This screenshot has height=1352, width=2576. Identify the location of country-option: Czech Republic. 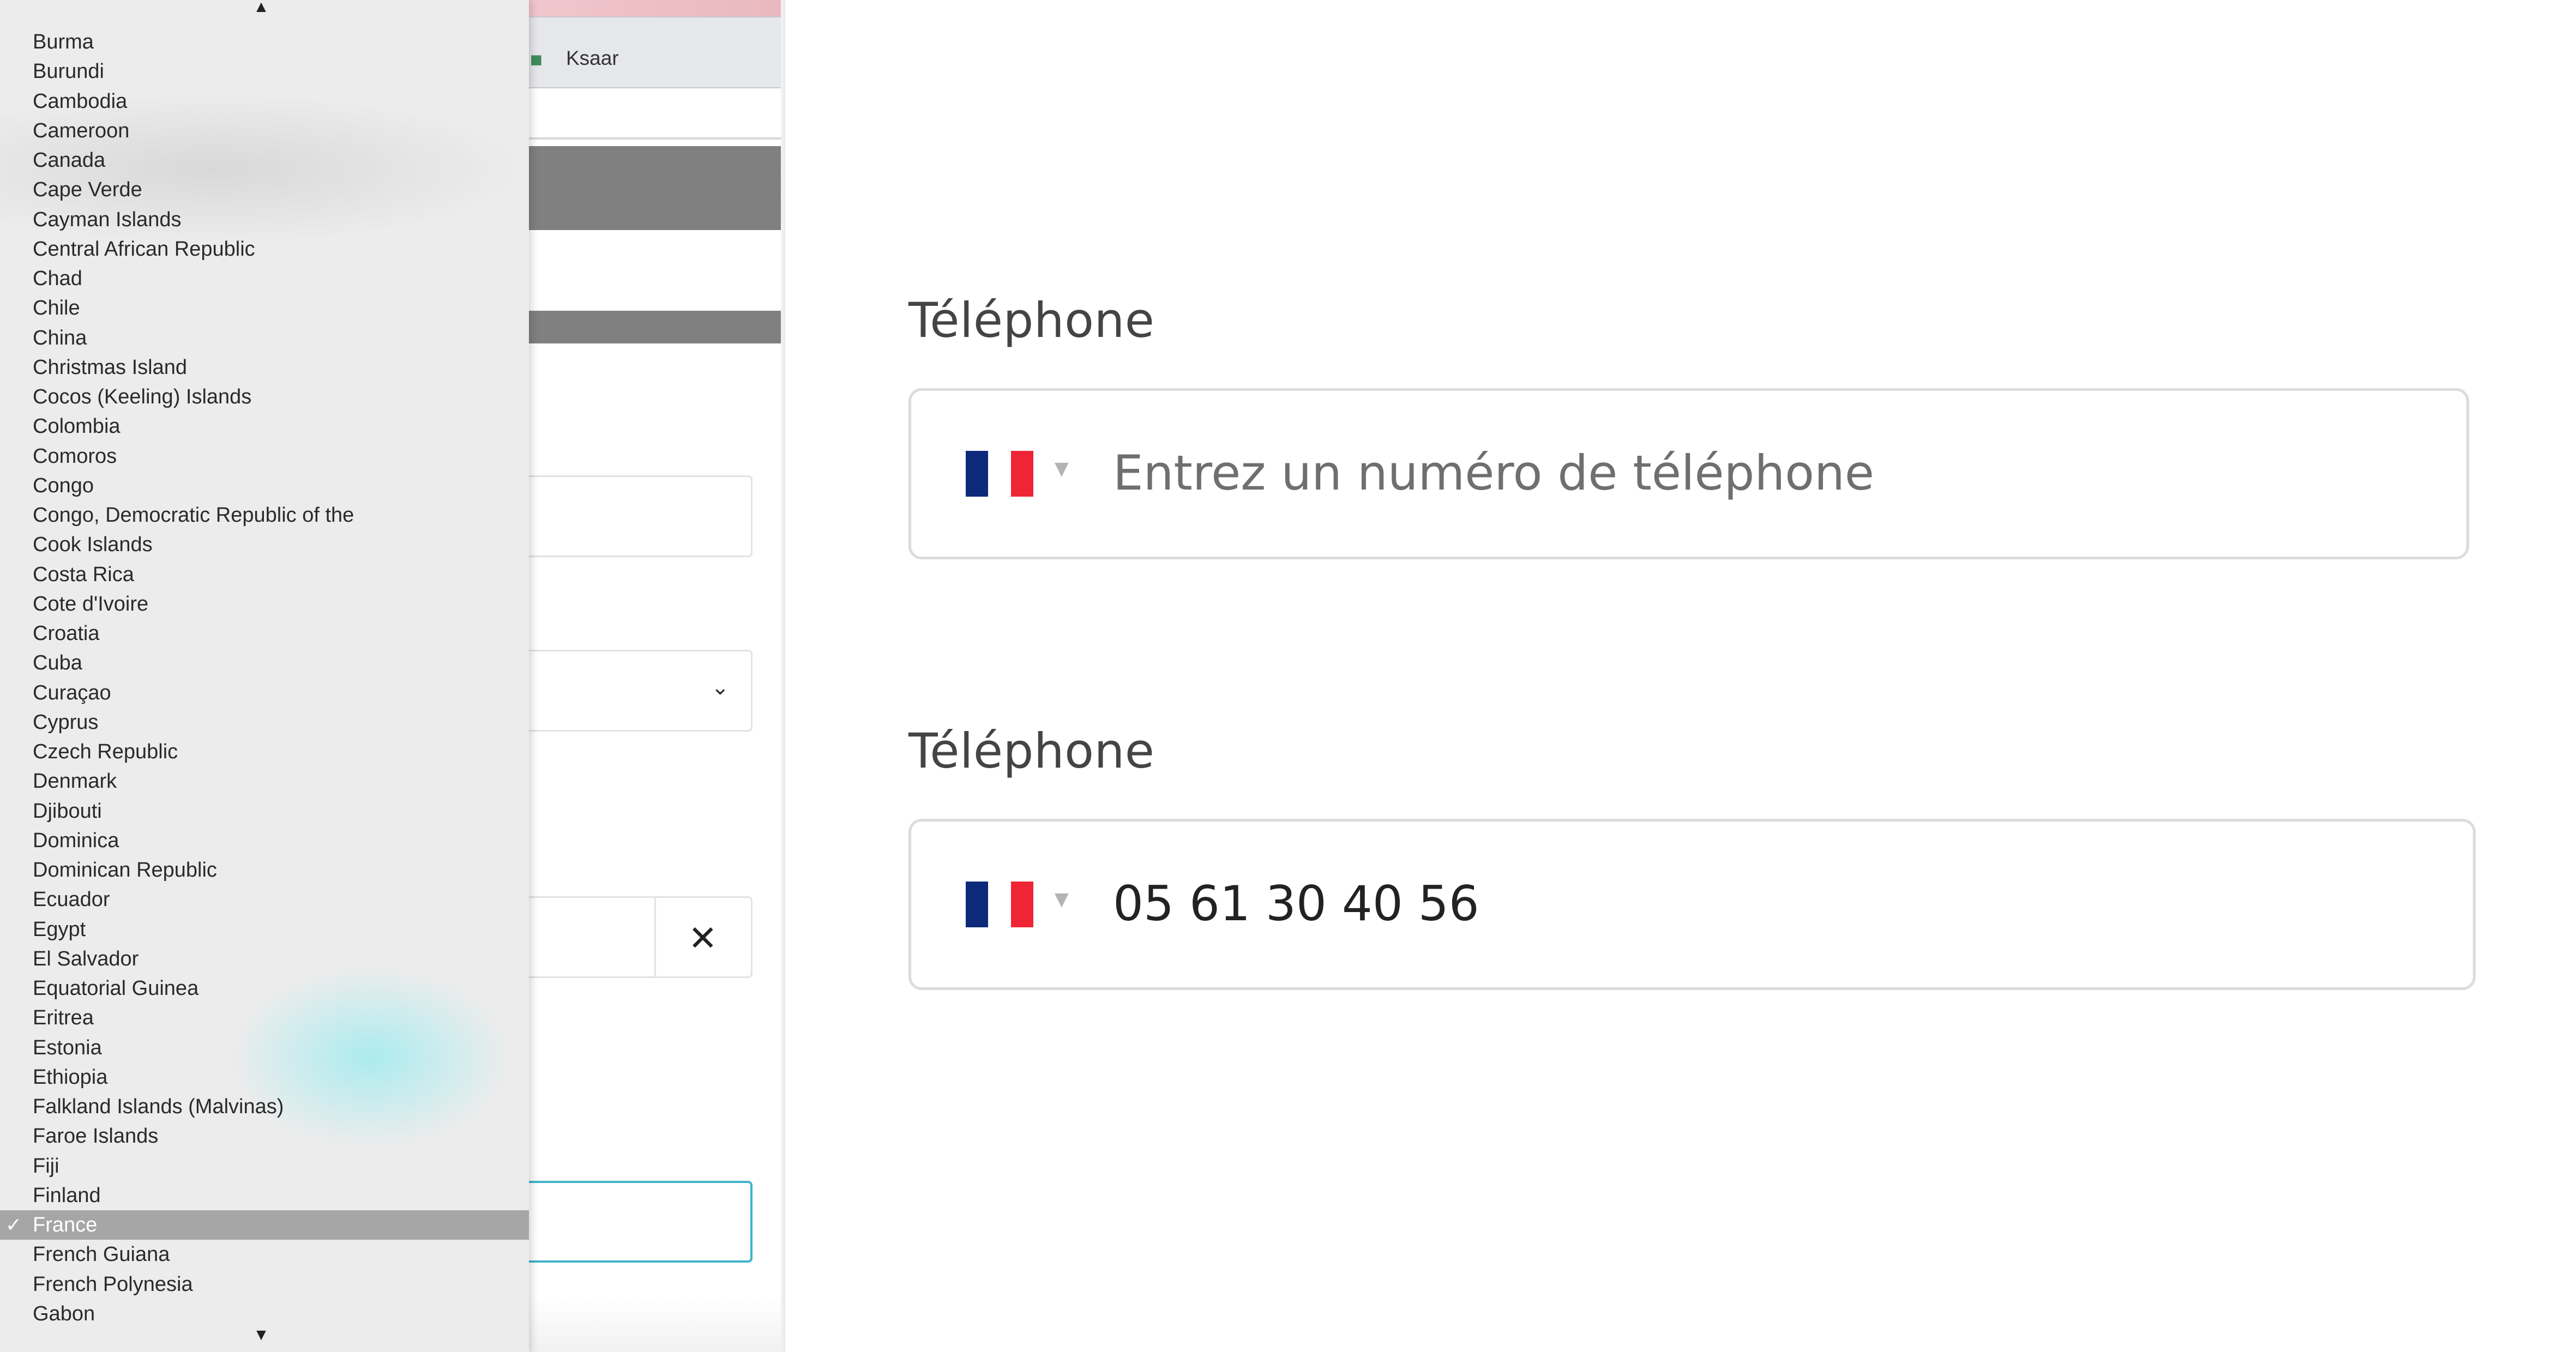
(264, 751).